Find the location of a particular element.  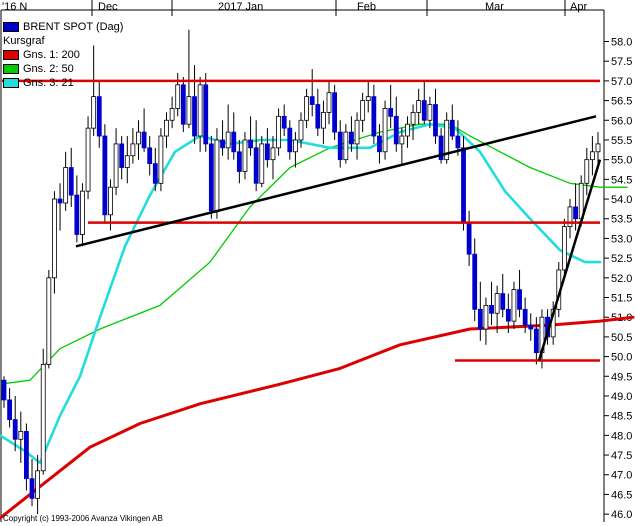

legend-swatch-ma21 is located at coordinates (11, 83).